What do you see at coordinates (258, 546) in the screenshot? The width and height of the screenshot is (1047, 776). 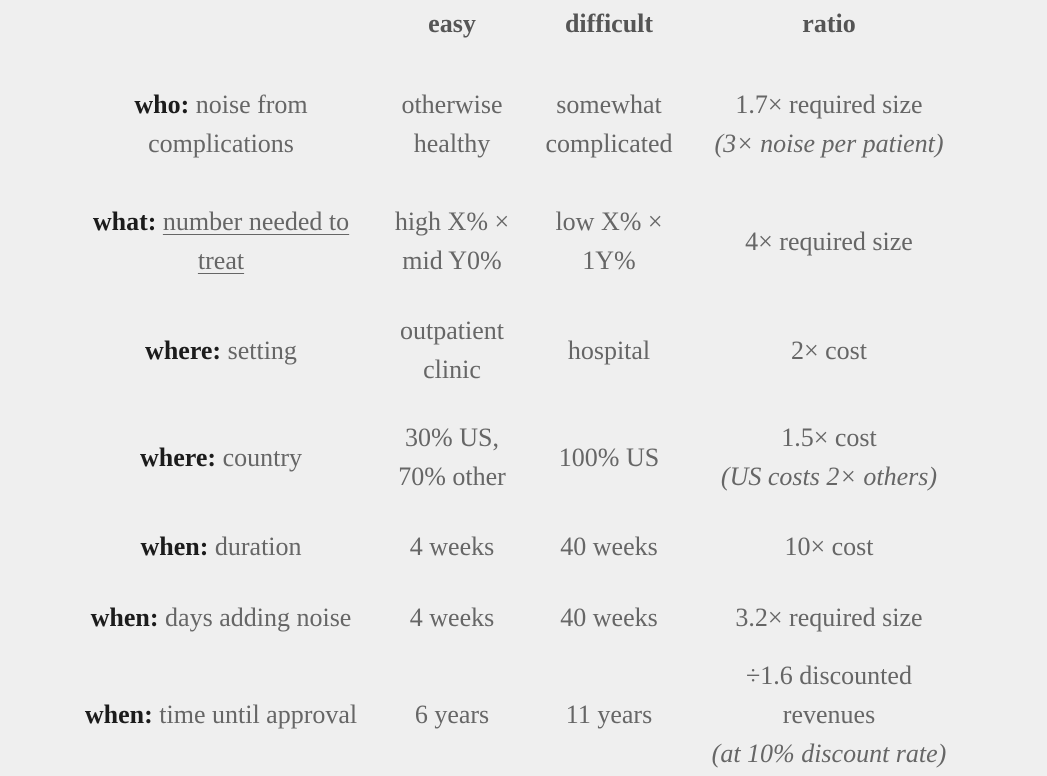 I see `row-label-text: duration` at bounding box center [258, 546].